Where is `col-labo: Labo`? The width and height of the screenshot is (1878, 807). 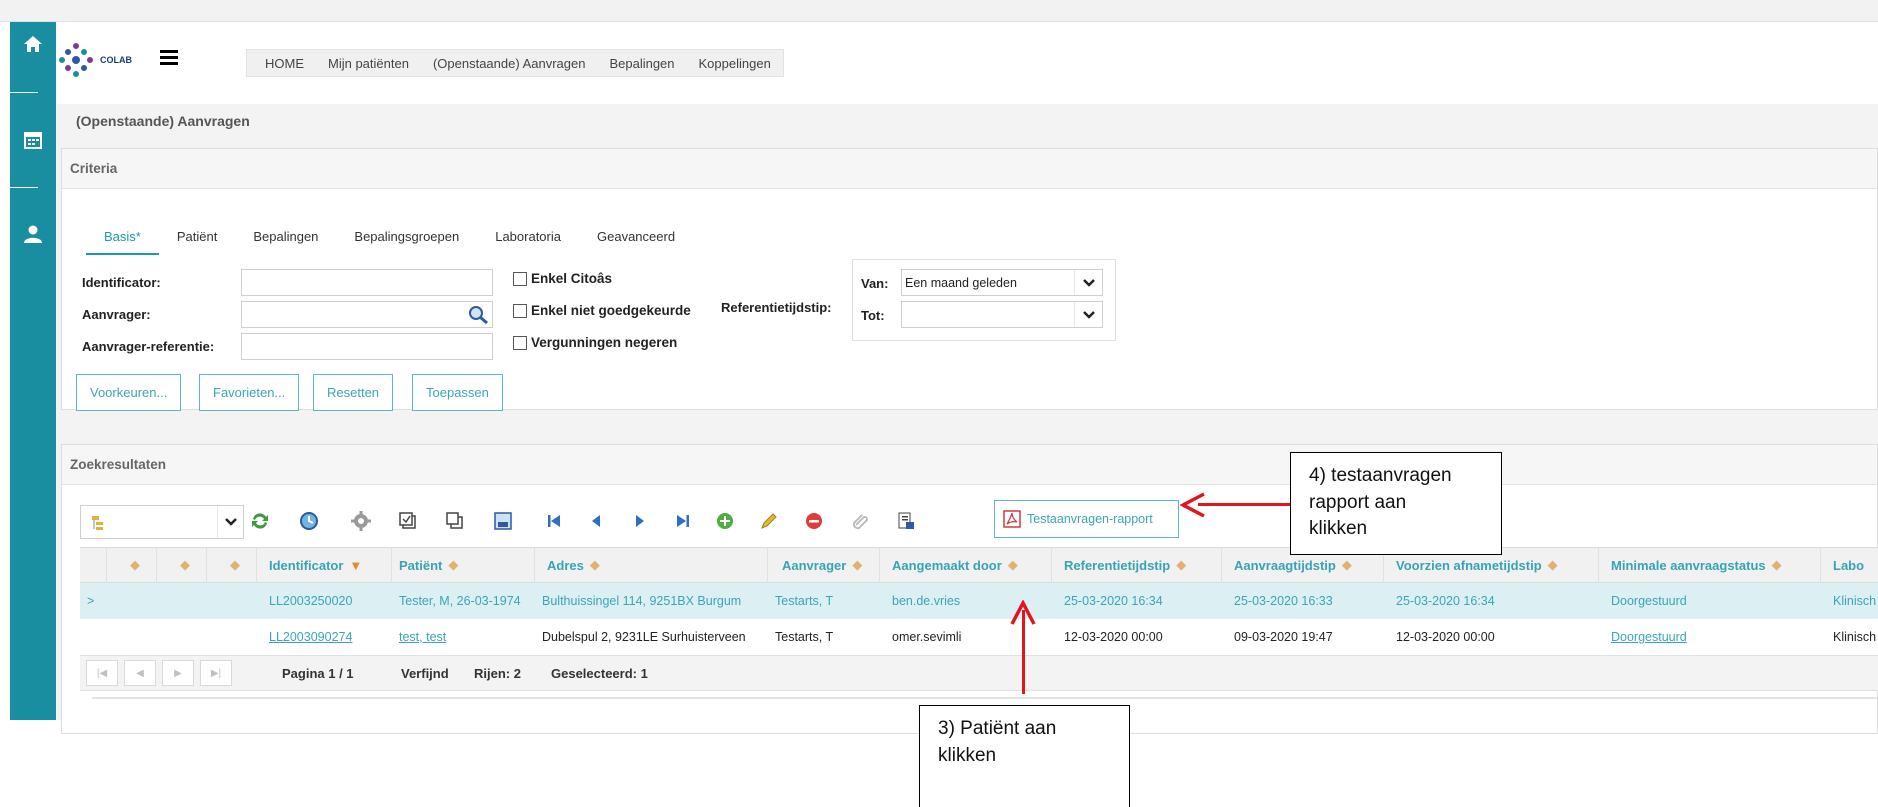 col-labo: Labo is located at coordinates (1849, 565).